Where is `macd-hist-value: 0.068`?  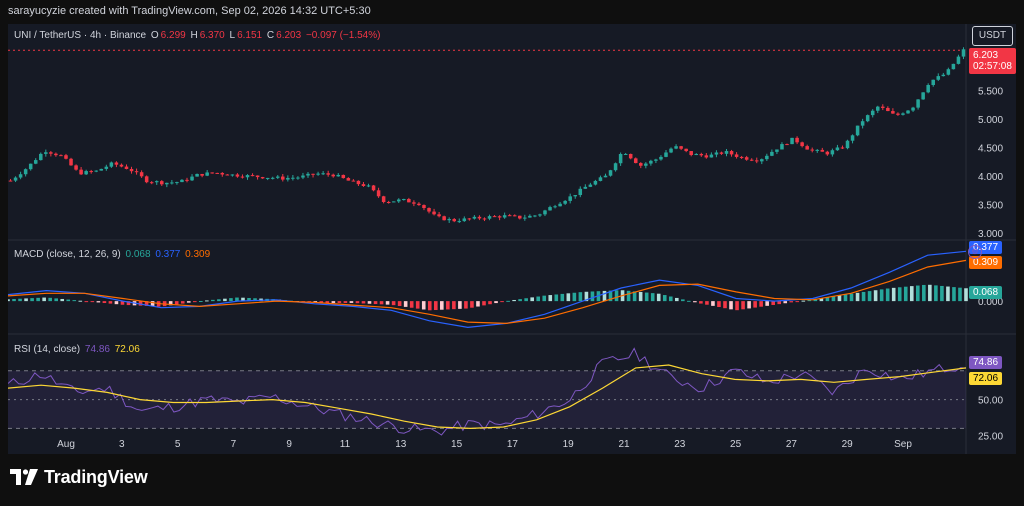 macd-hist-value: 0.068 is located at coordinates (138, 254).